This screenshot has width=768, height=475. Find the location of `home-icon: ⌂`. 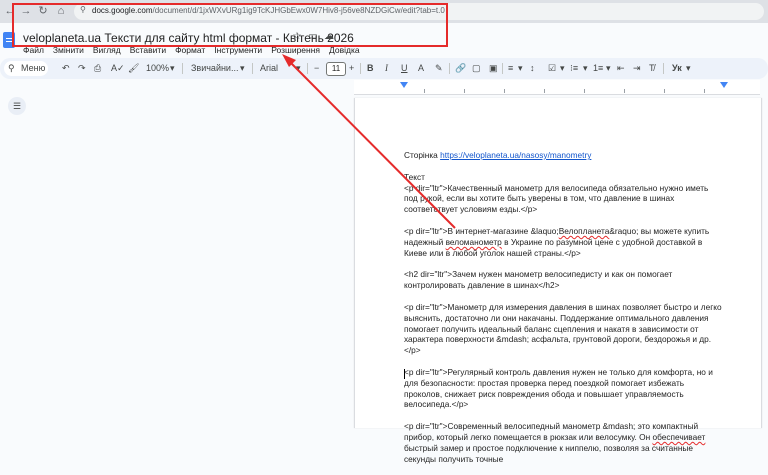

home-icon: ⌂ is located at coordinates (61, 11).